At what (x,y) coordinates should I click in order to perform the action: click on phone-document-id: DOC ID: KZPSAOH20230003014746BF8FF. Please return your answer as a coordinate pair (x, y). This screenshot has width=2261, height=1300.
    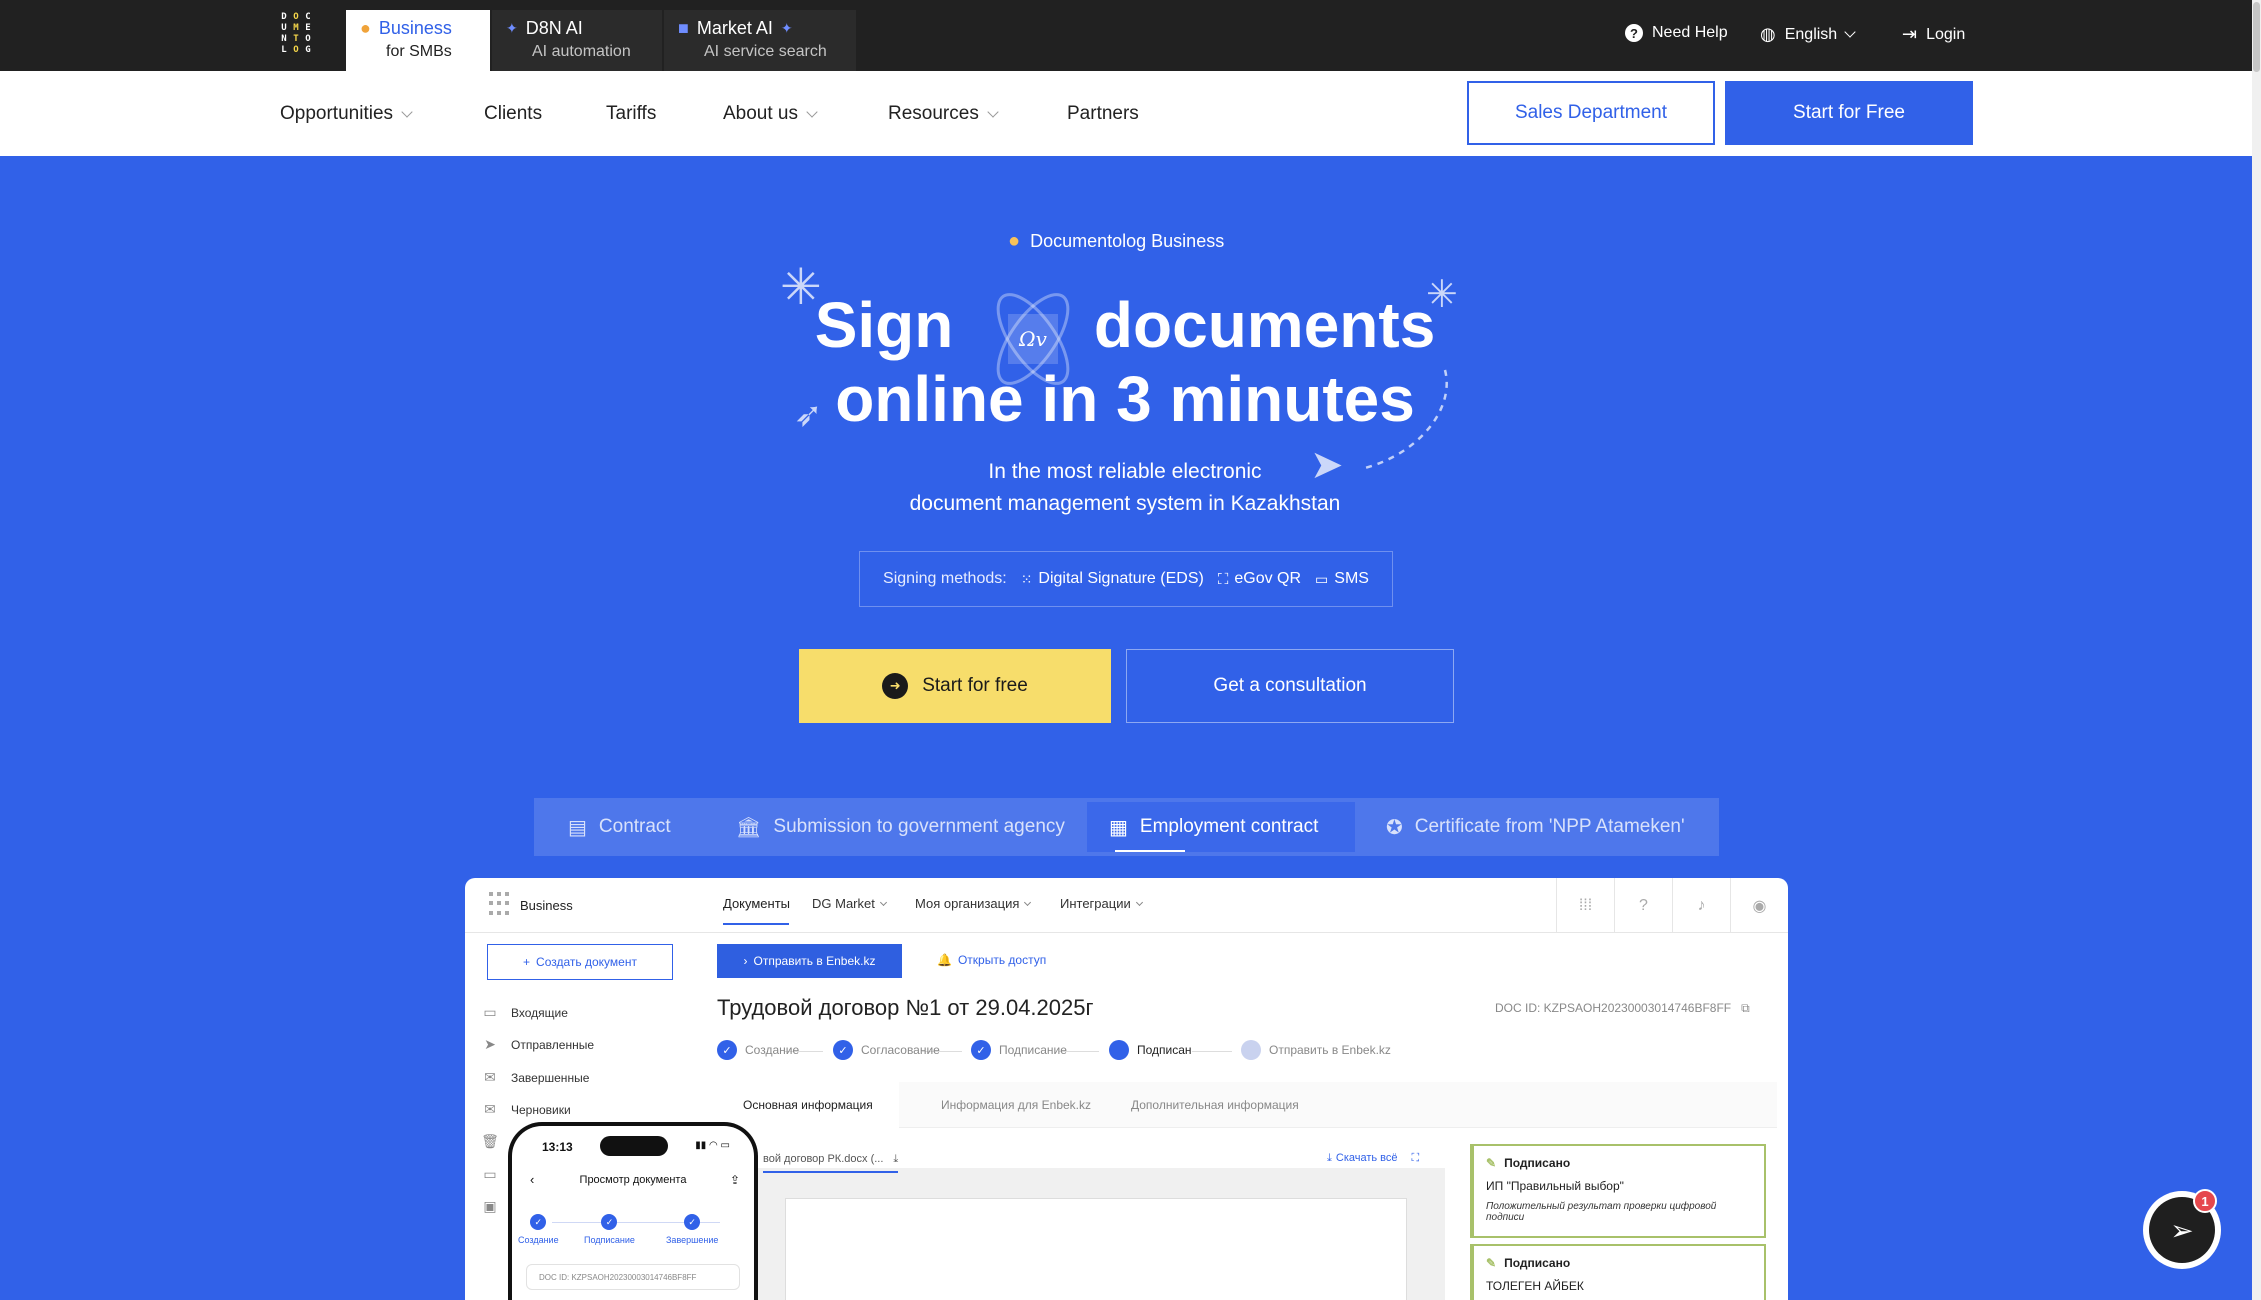
    Looking at the image, I should click on (633, 1277).